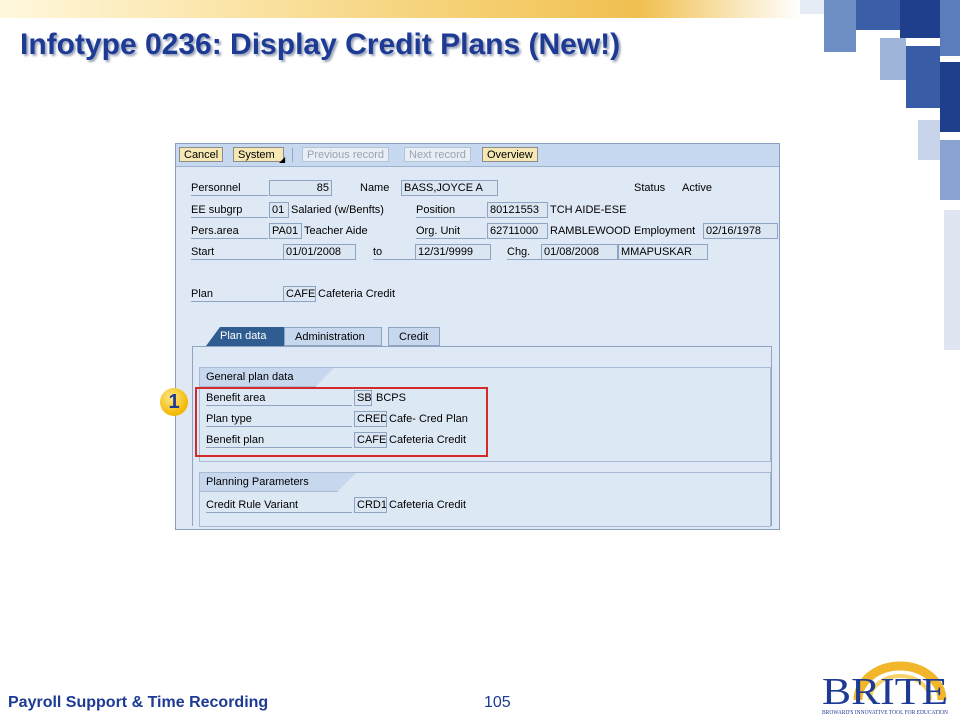  Describe the element at coordinates (453, 252) in the screenshot. I see `end-date-field: 12/31/9999` at that location.